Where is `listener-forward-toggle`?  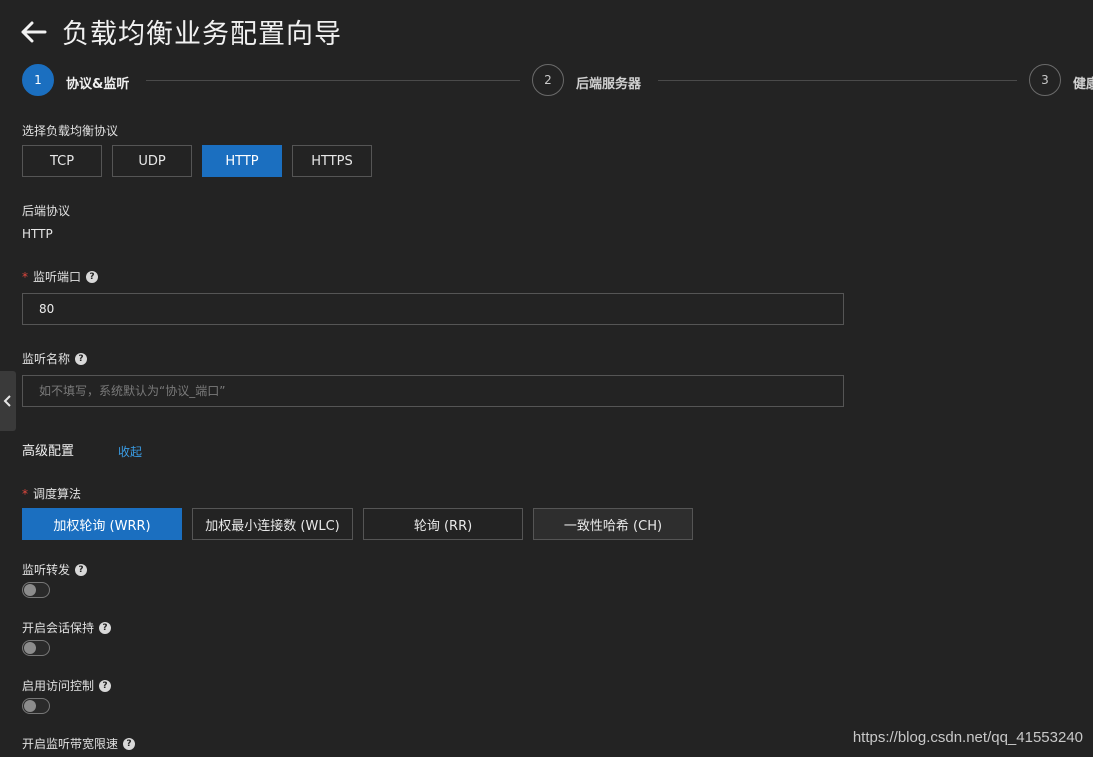
listener-forward-toggle is located at coordinates (36, 590).